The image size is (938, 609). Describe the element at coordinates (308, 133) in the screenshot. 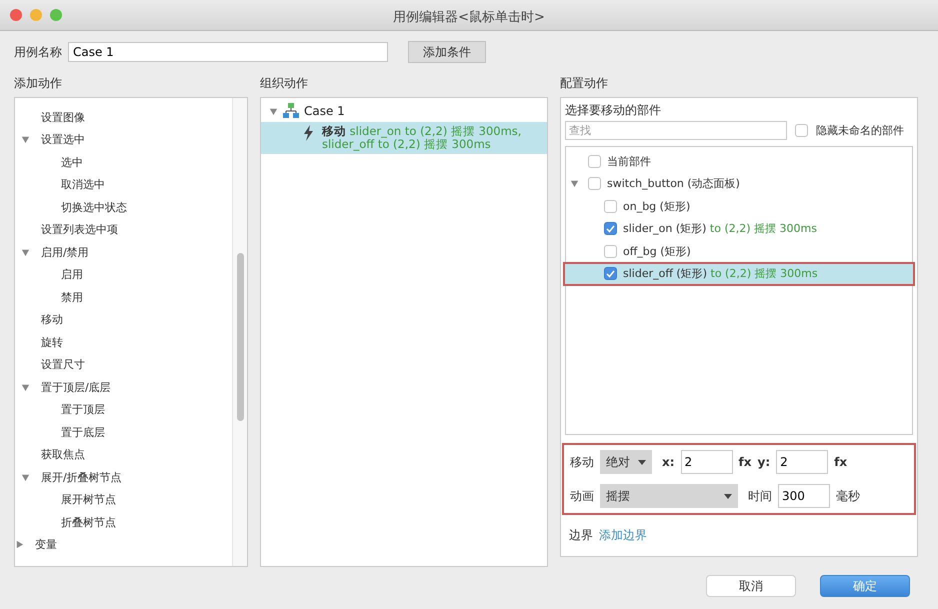

I see `lightning-icon` at that location.